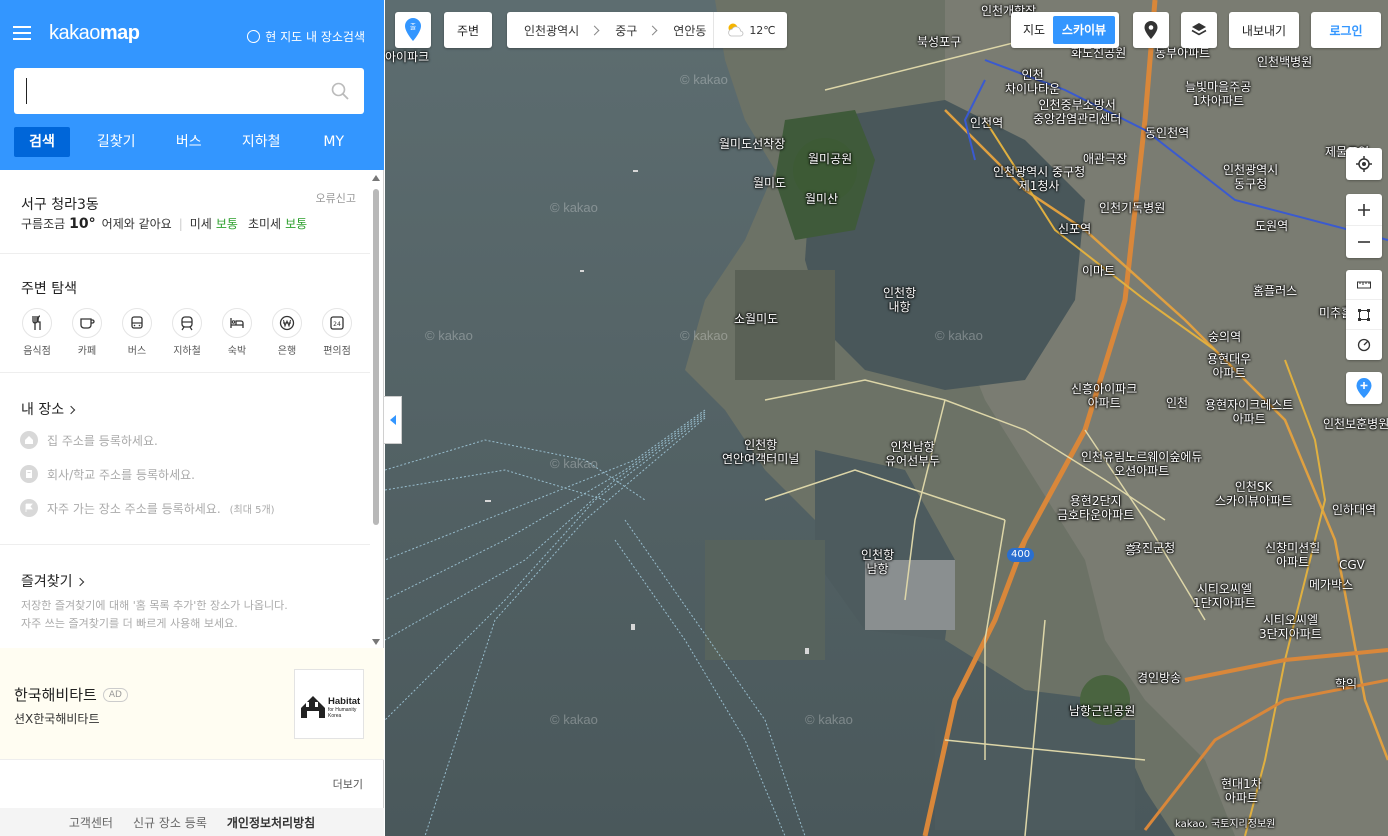 The width and height of the screenshot is (1388, 836). What do you see at coordinates (1352, 565) in the screenshot?
I see `map-label: CGV` at bounding box center [1352, 565].